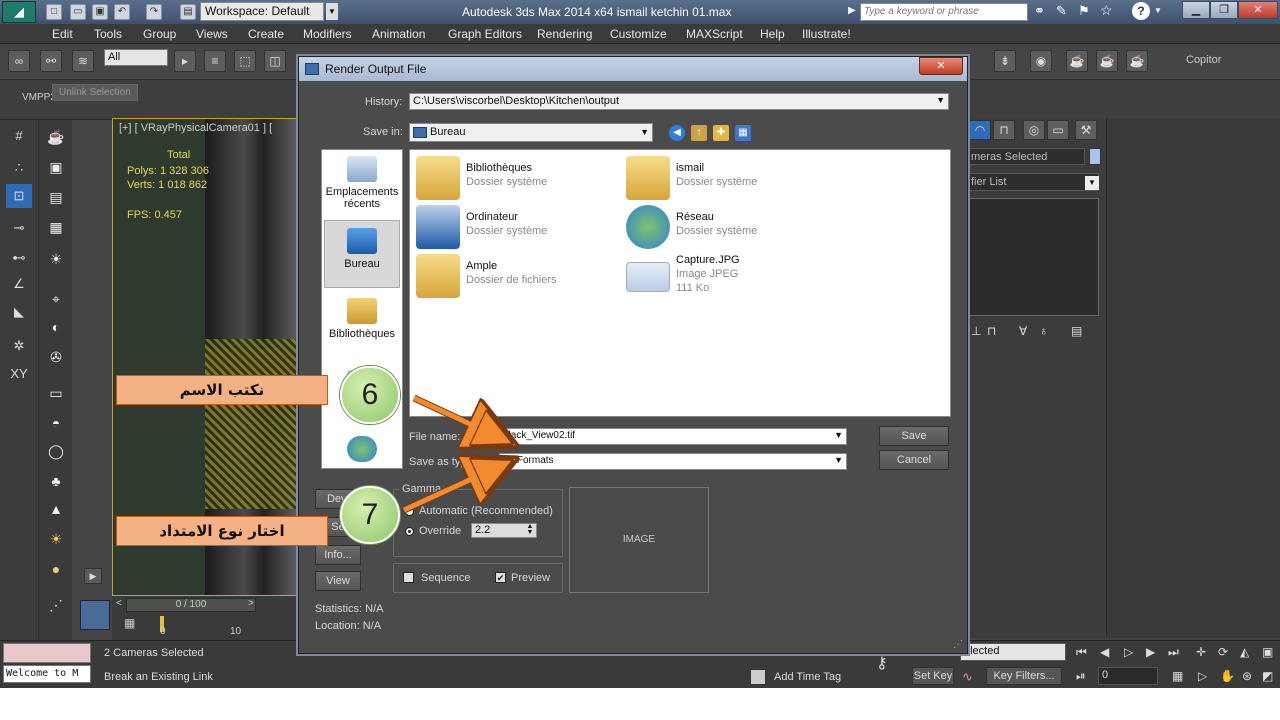 Image resolution: width=1280 pixels, height=720 pixels. What do you see at coordinates (1023, 331) in the screenshot?
I see `make-unique-icon: ∀` at bounding box center [1023, 331].